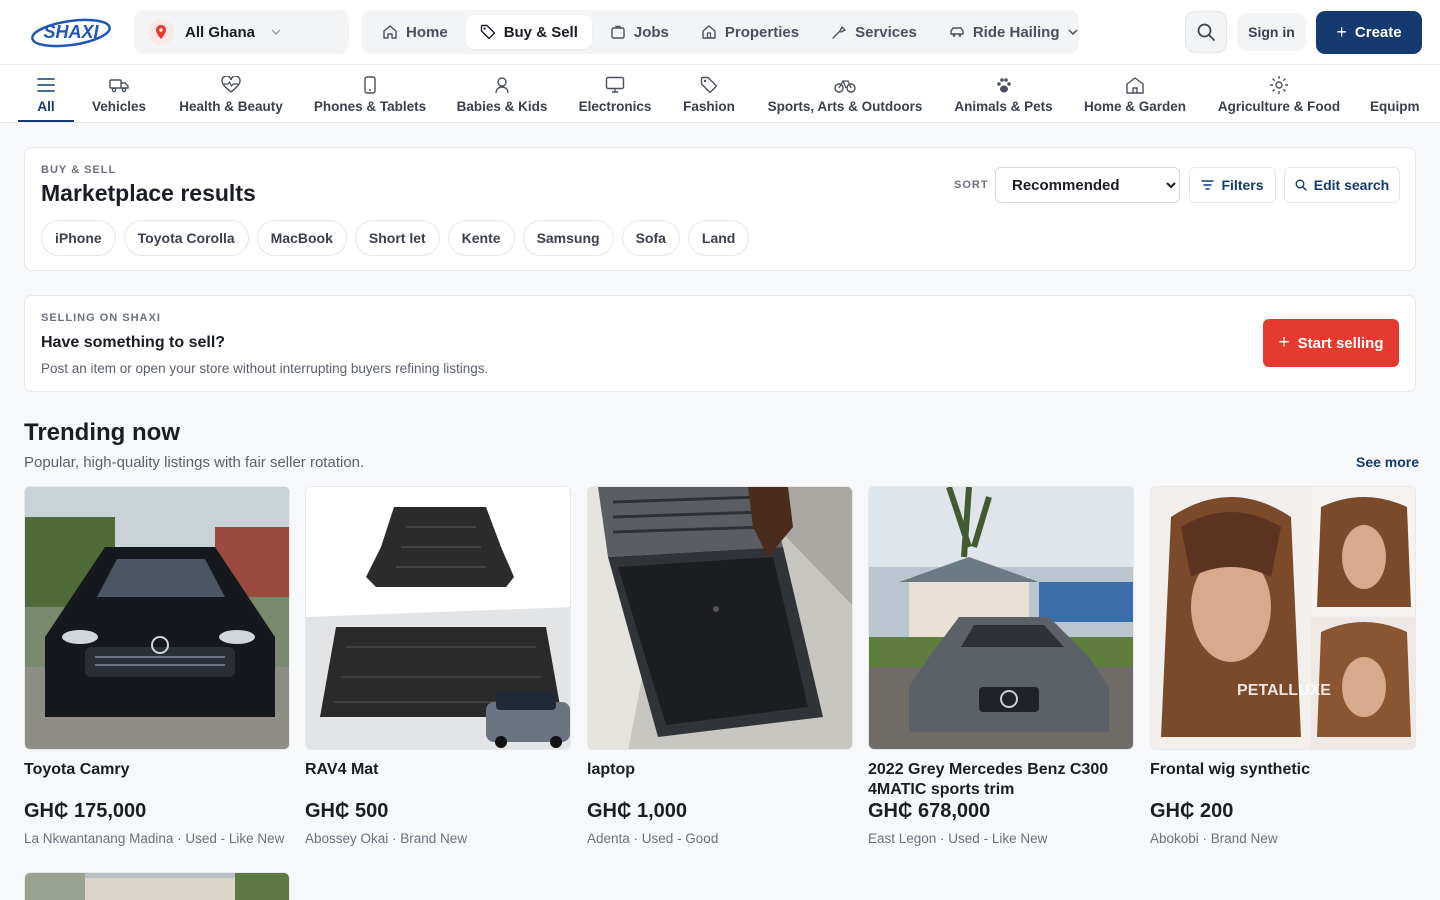 Image resolution: width=1440 pixels, height=900 pixels. I want to click on map-pin-icon, so click(161, 32).